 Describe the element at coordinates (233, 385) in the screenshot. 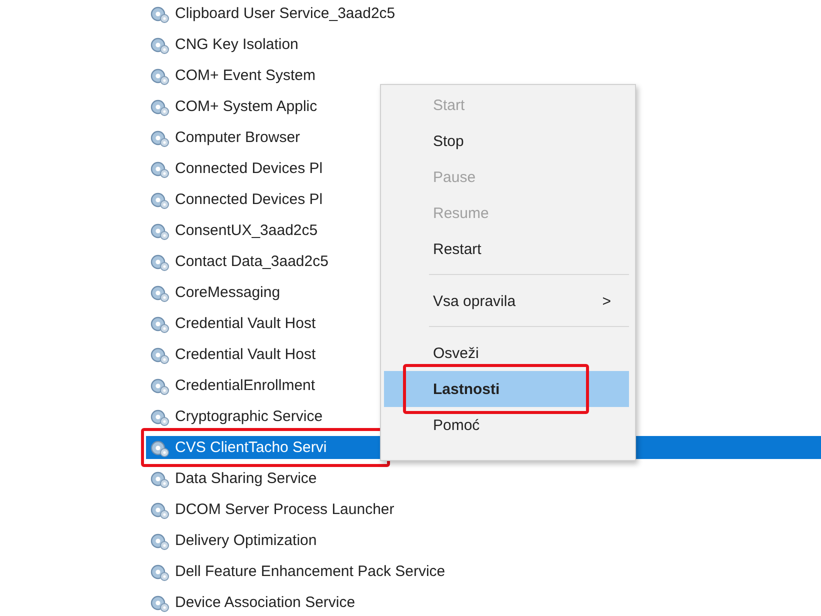

I see `service-row: CredentialEnrollment` at that location.